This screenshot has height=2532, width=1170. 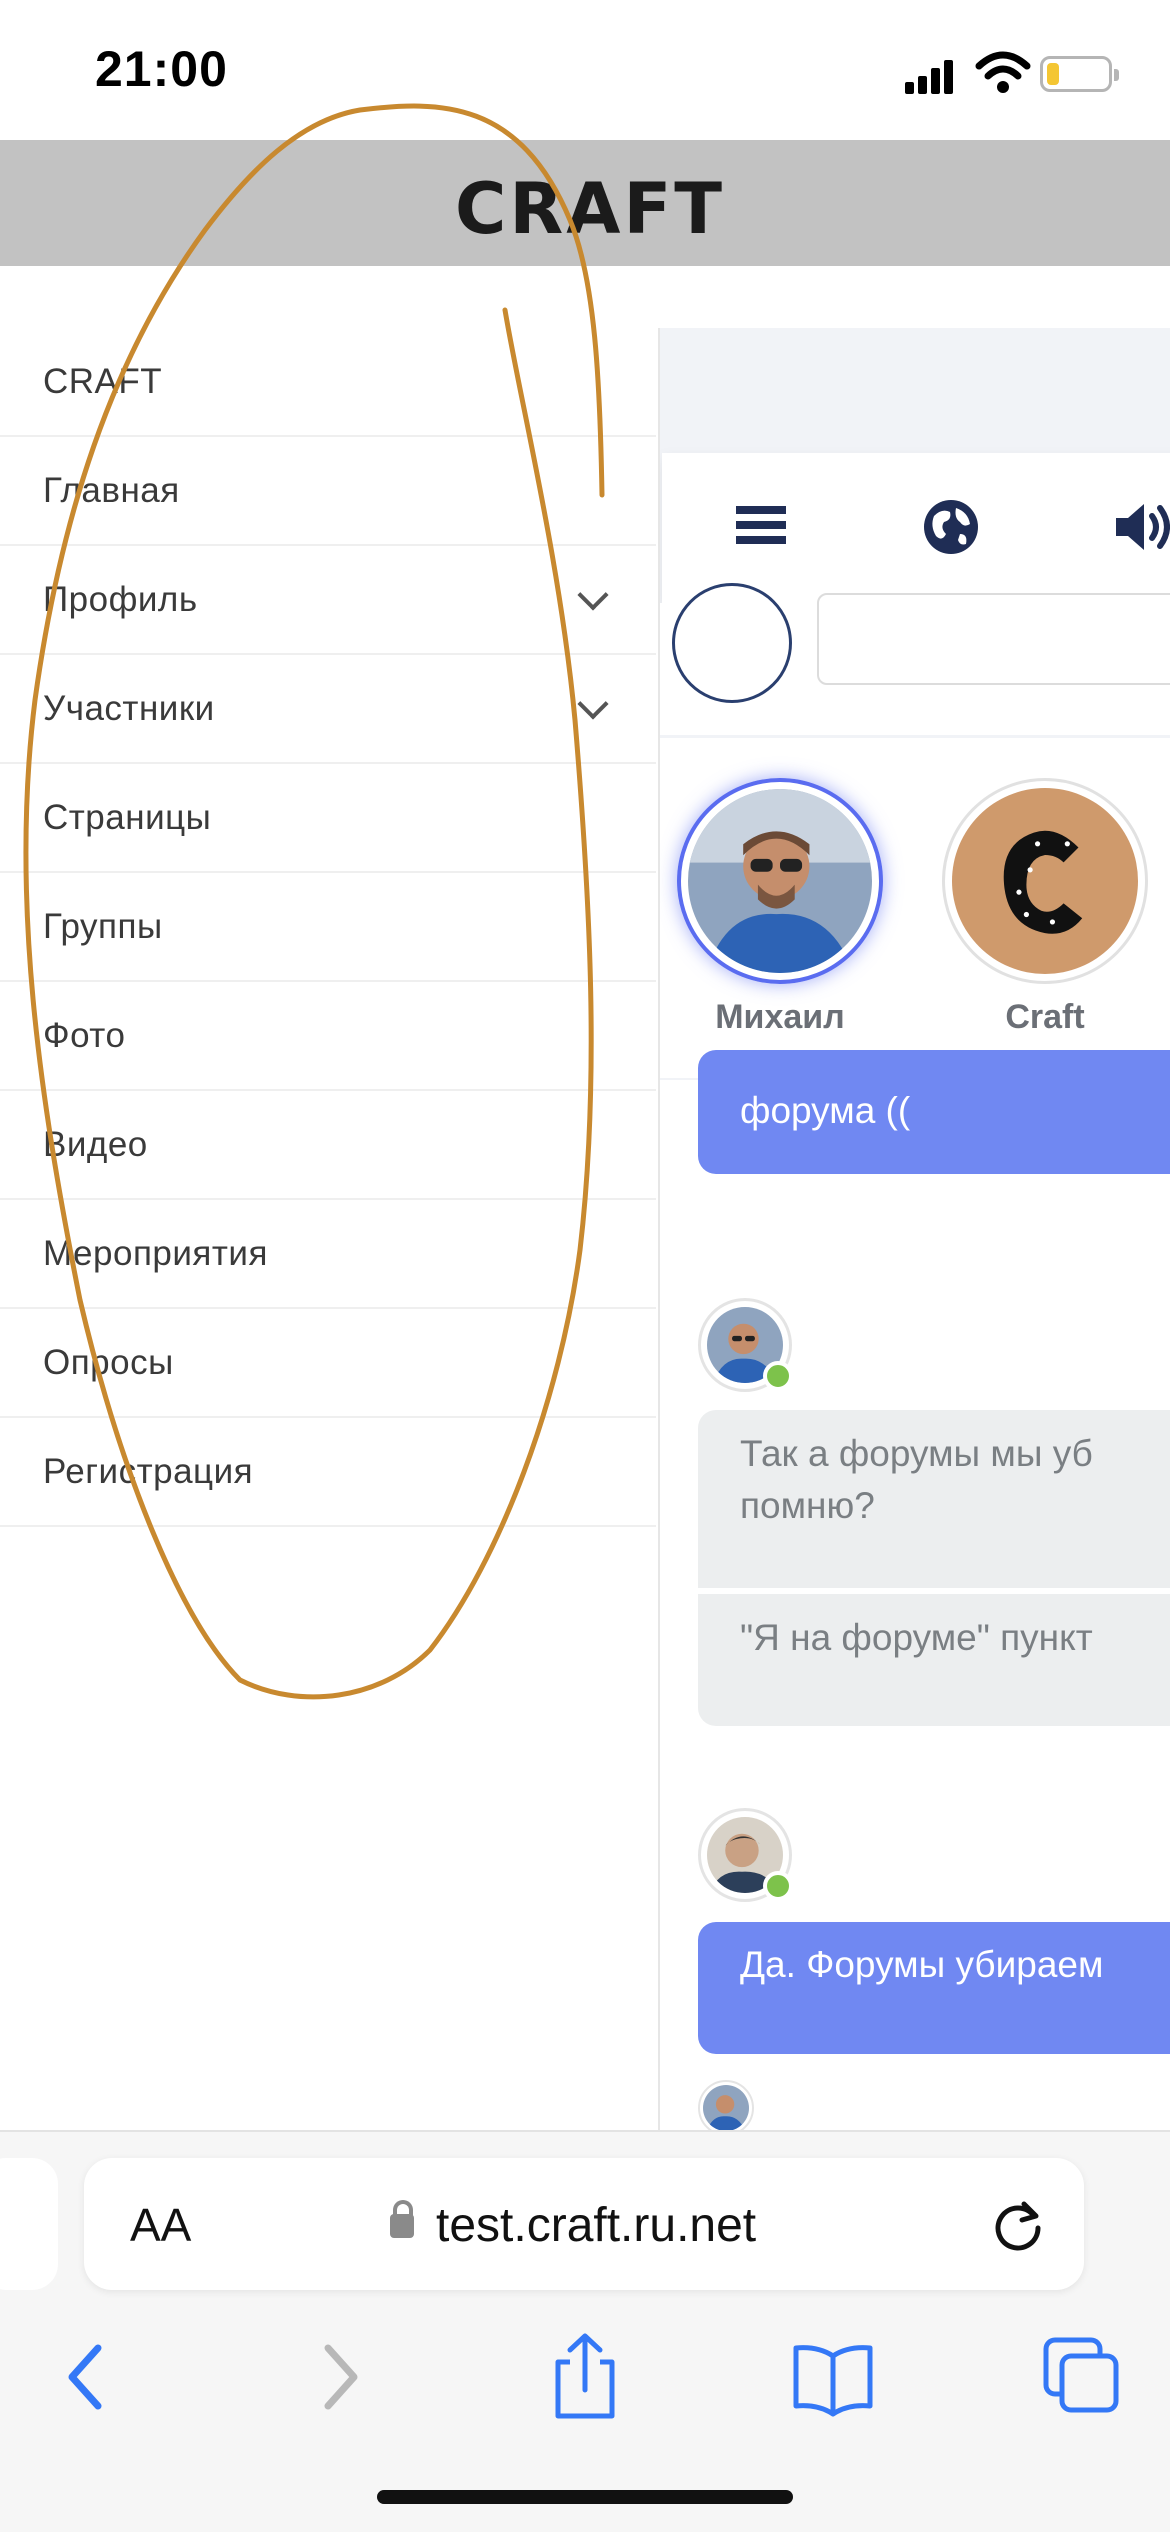 I want to click on address-bar: AA test.craft.ru.net, so click(x=584, y=2224).